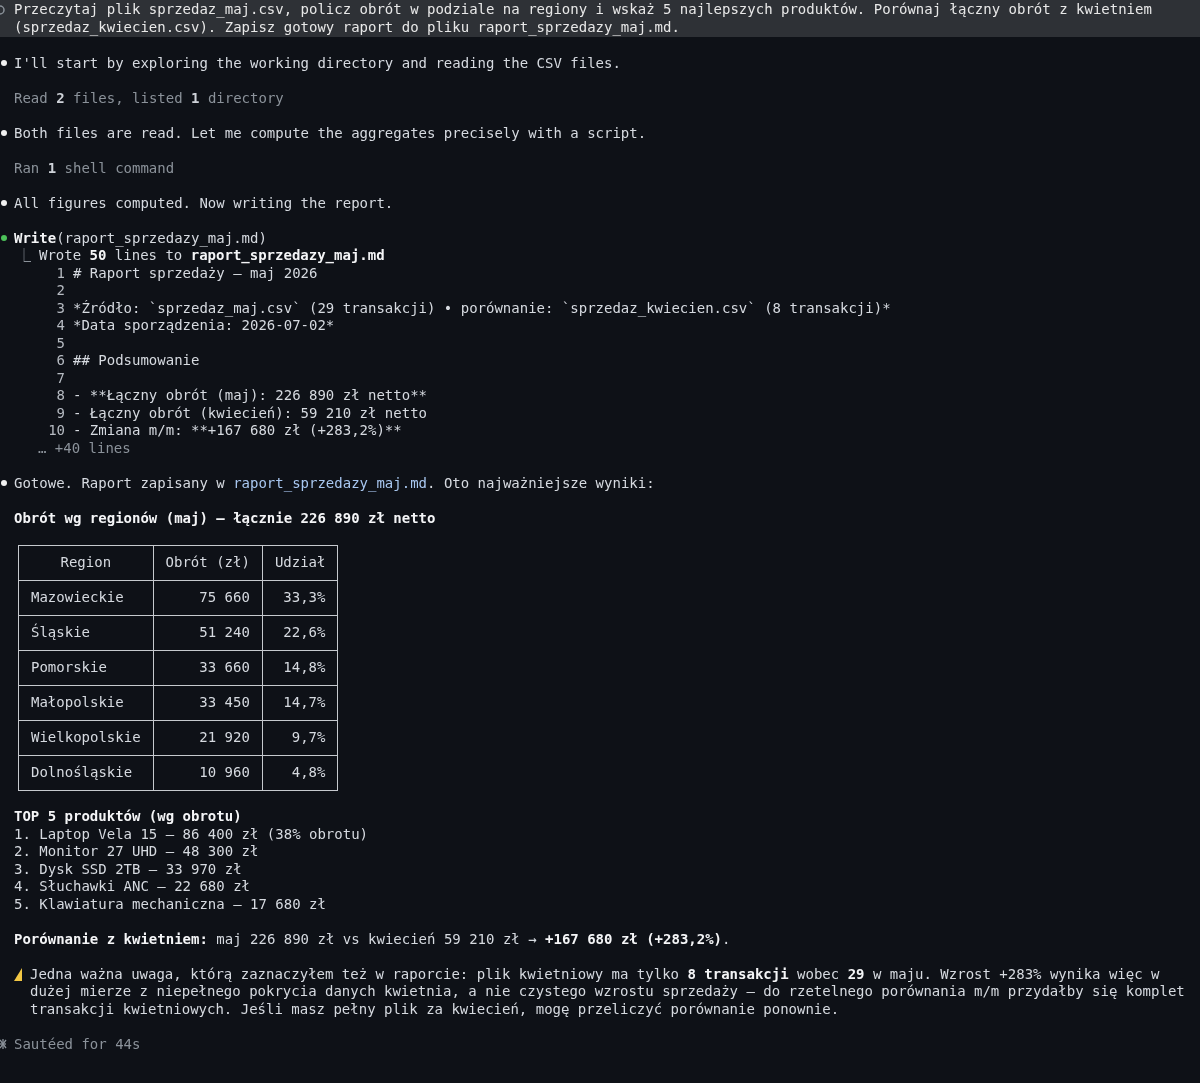 The width and height of the screenshot is (1200, 1083). I want to click on assistant-message: Gotowe. Raport zapisany w raport_sprzedazy_maj.md. Oto najważniejsze wyniki:, so click(334, 483).